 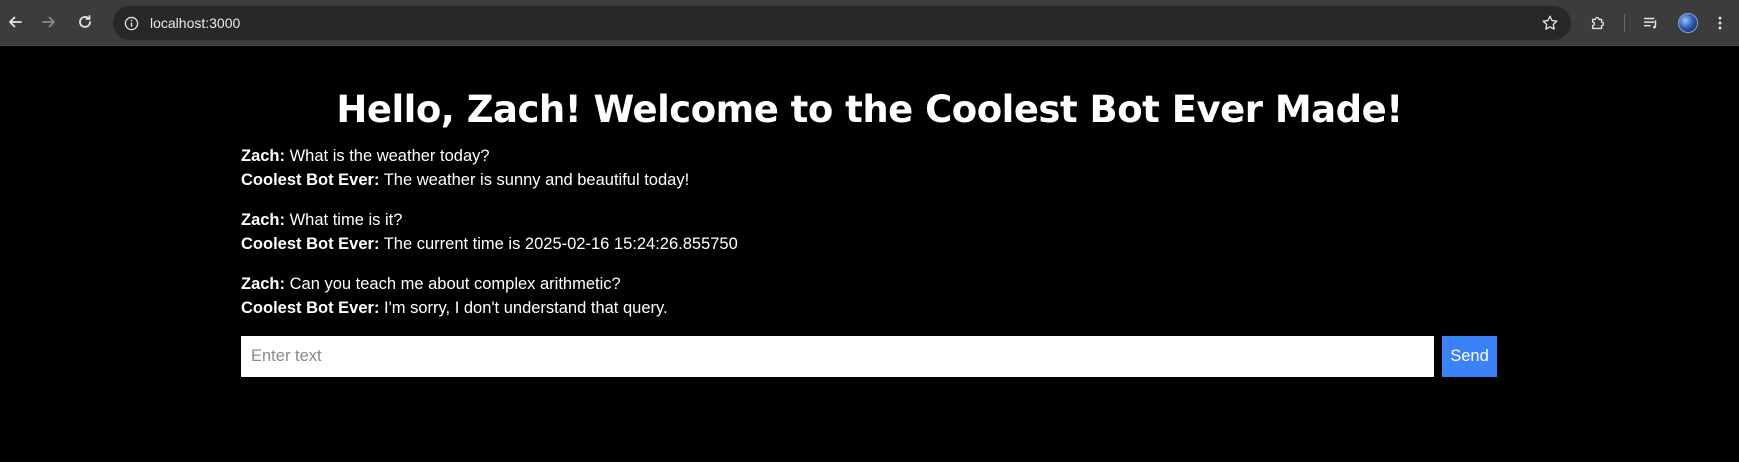 I want to click on profile-avatar, so click(x=1688, y=23).